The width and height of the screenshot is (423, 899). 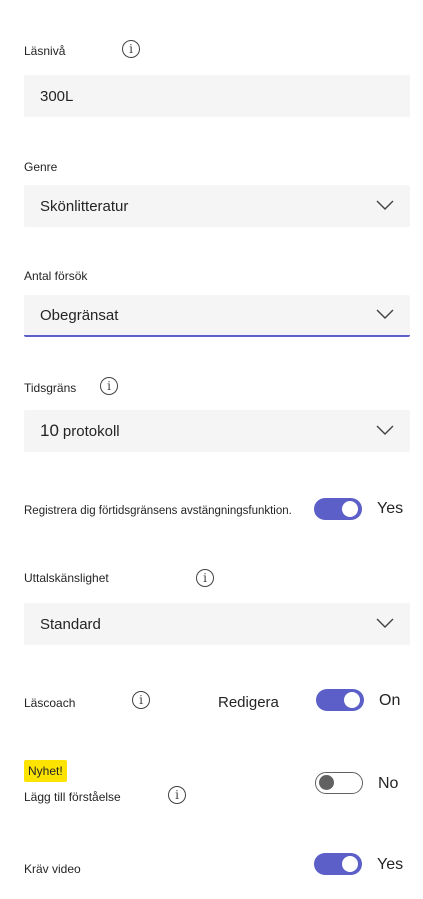 What do you see at coordinates (390, 508) in the screenshot?
I see `time-limit-cutoff-state: Yes` at bounding box center [390, 508].